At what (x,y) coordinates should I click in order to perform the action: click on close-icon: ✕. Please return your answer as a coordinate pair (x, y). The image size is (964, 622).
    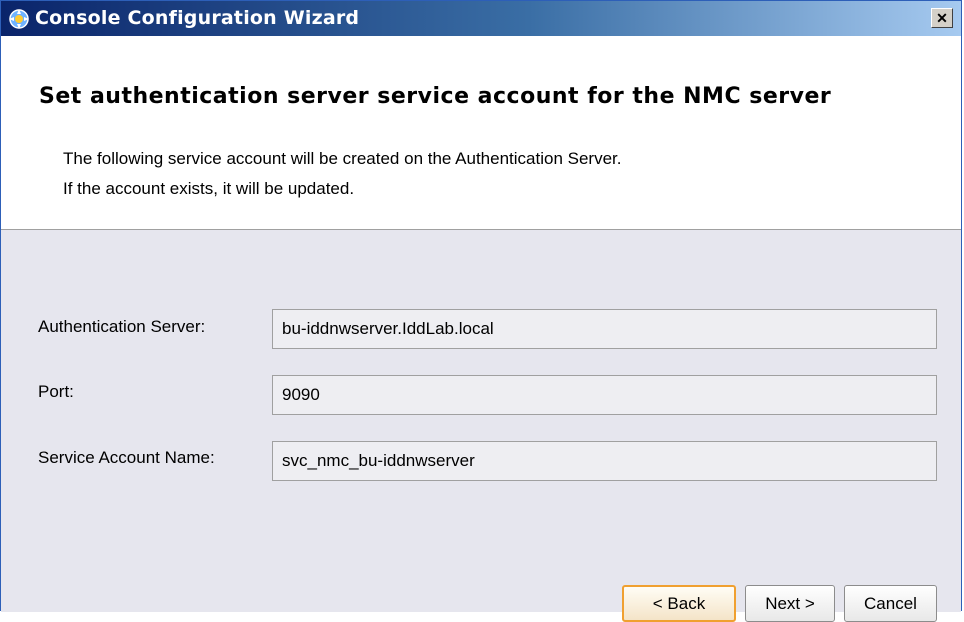
    Looking at the image, I should click on (942, 18).